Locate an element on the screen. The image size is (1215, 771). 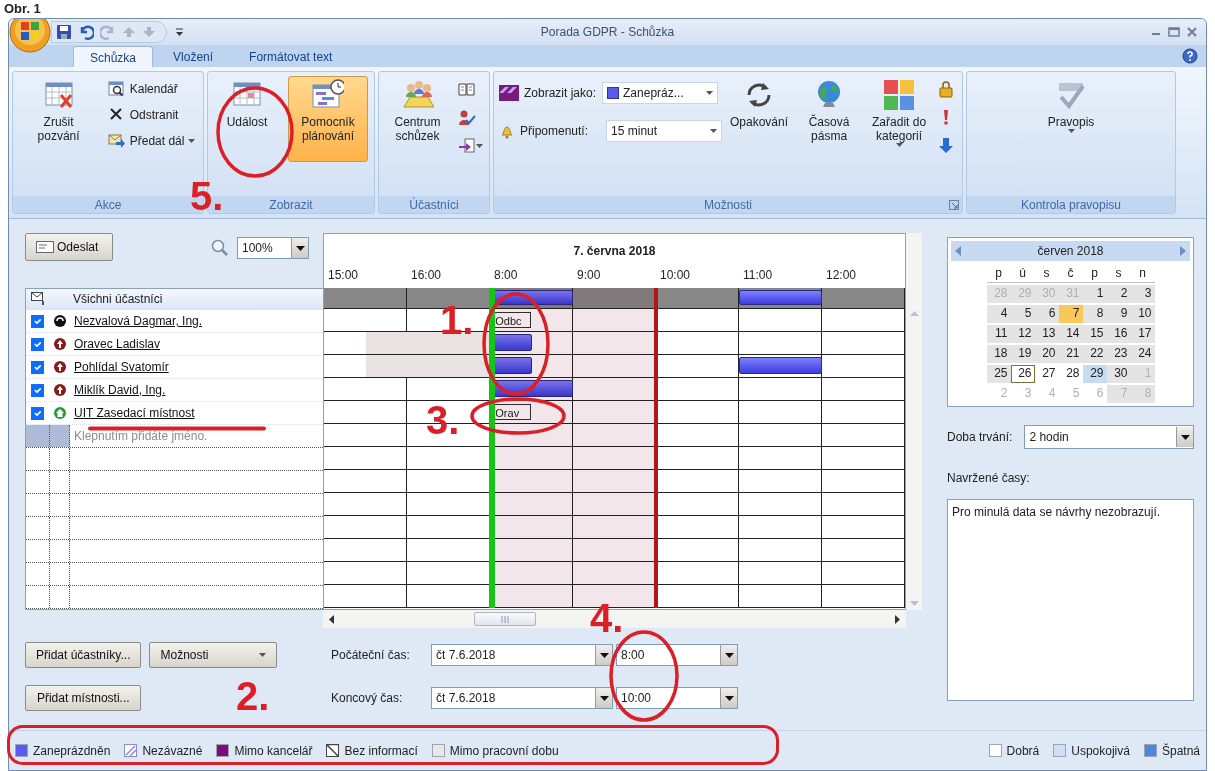
calendar-day: 5 is located at coordinates (1022, 314).